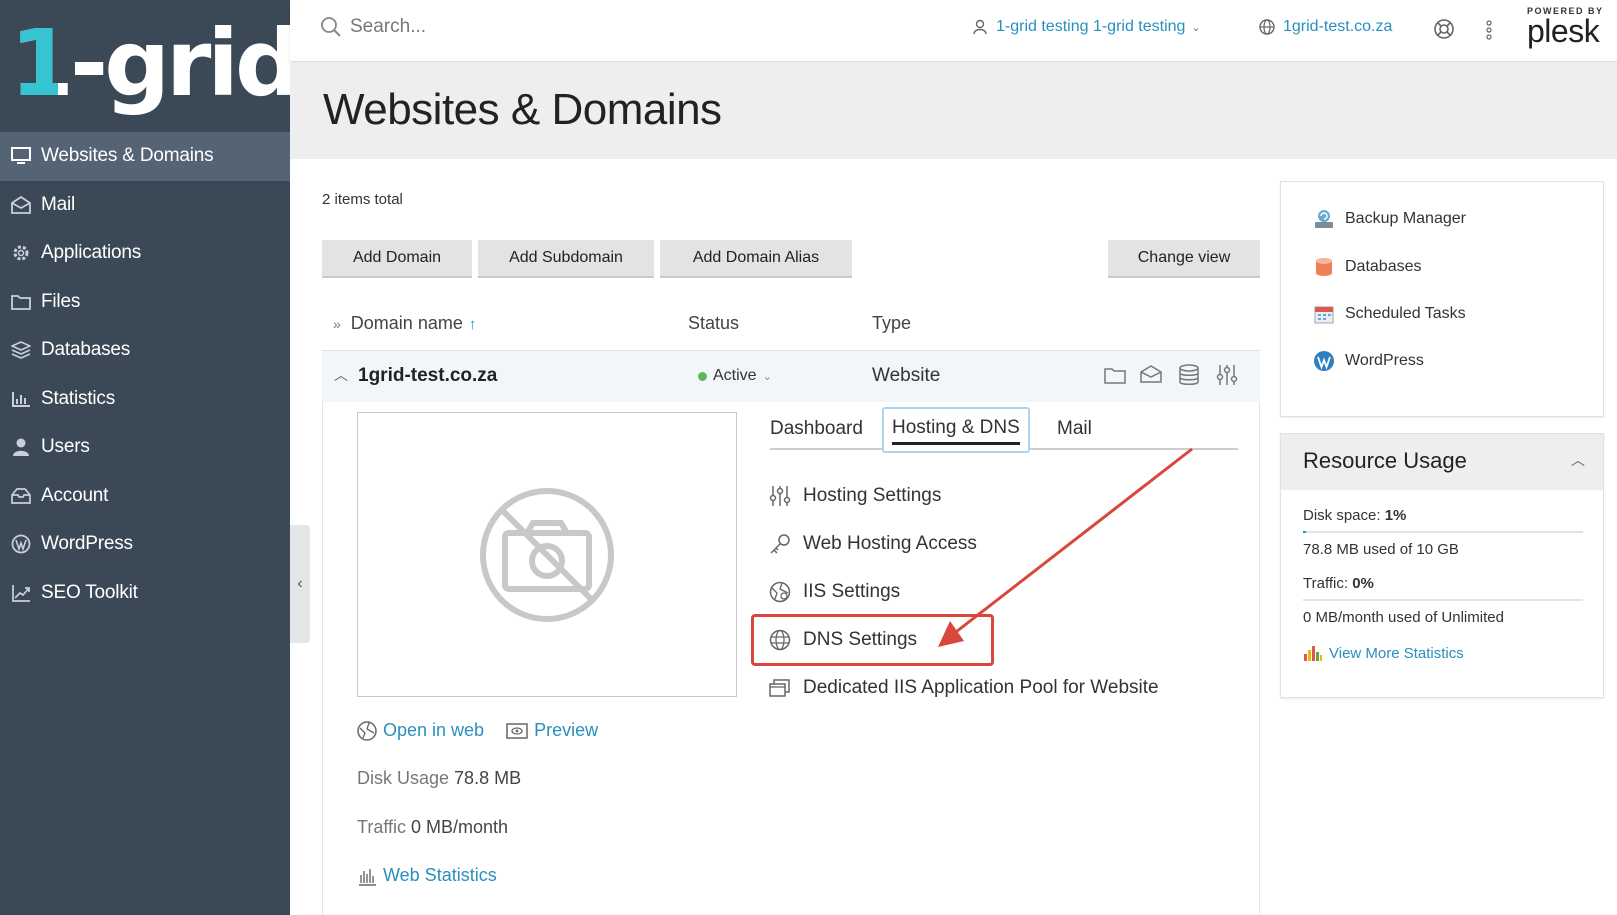  What do you see at coordinates (780, 496) in the screenshot?
I see `sliders-icon` at bounding box center [780, 496].